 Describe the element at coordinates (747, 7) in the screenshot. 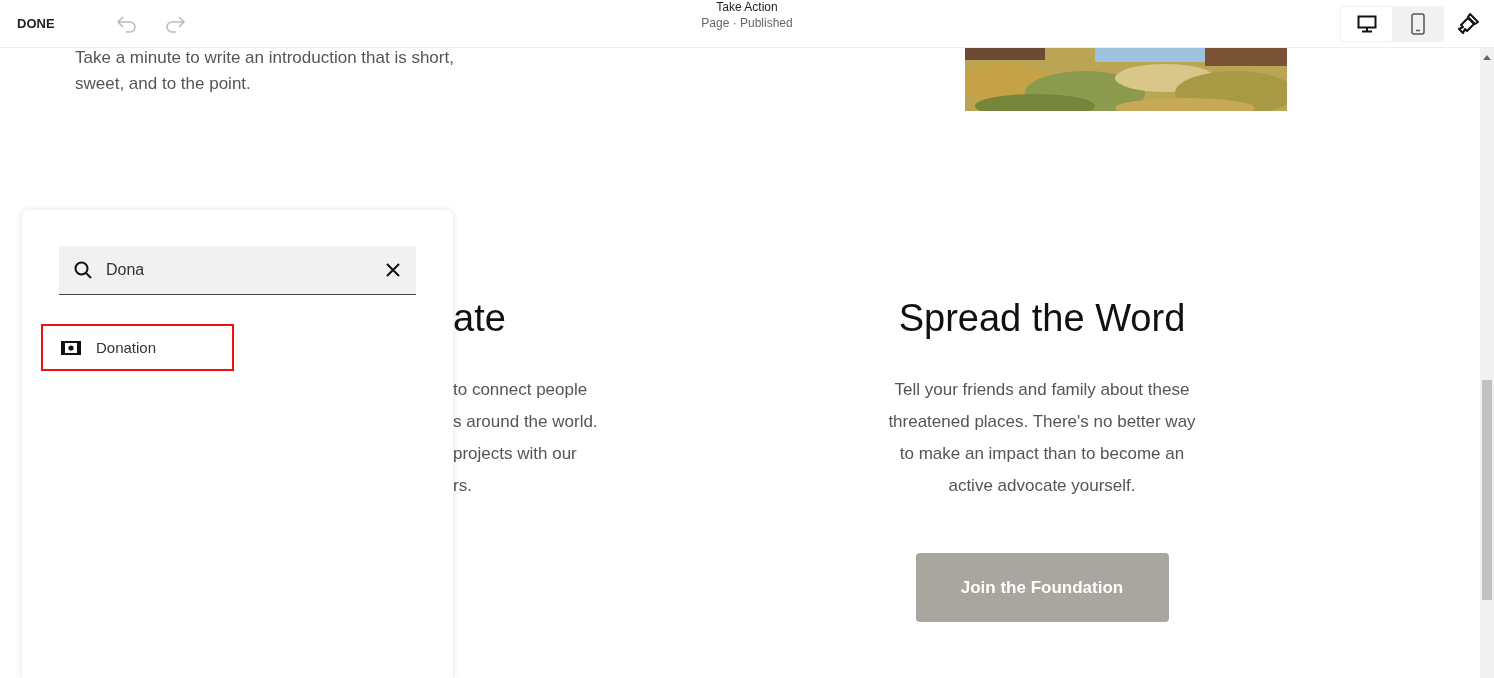

I see `page-title: Take Action` at that location.